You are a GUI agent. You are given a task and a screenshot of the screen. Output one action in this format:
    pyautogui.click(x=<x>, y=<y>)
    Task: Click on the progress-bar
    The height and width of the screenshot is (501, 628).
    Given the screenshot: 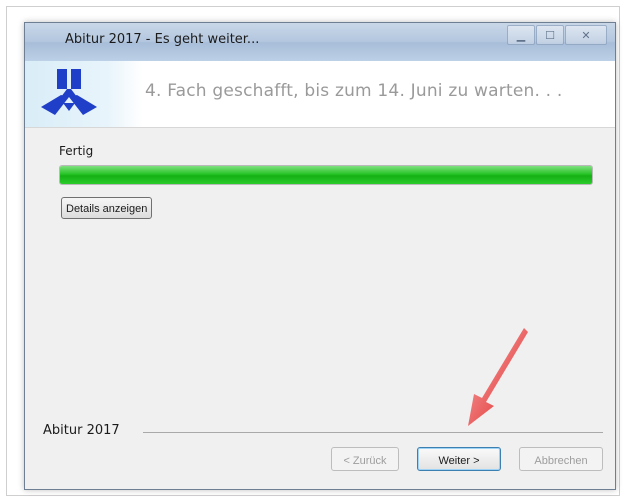 What is the action you would take?
    pyautogui.click(x=326, y=175)
    